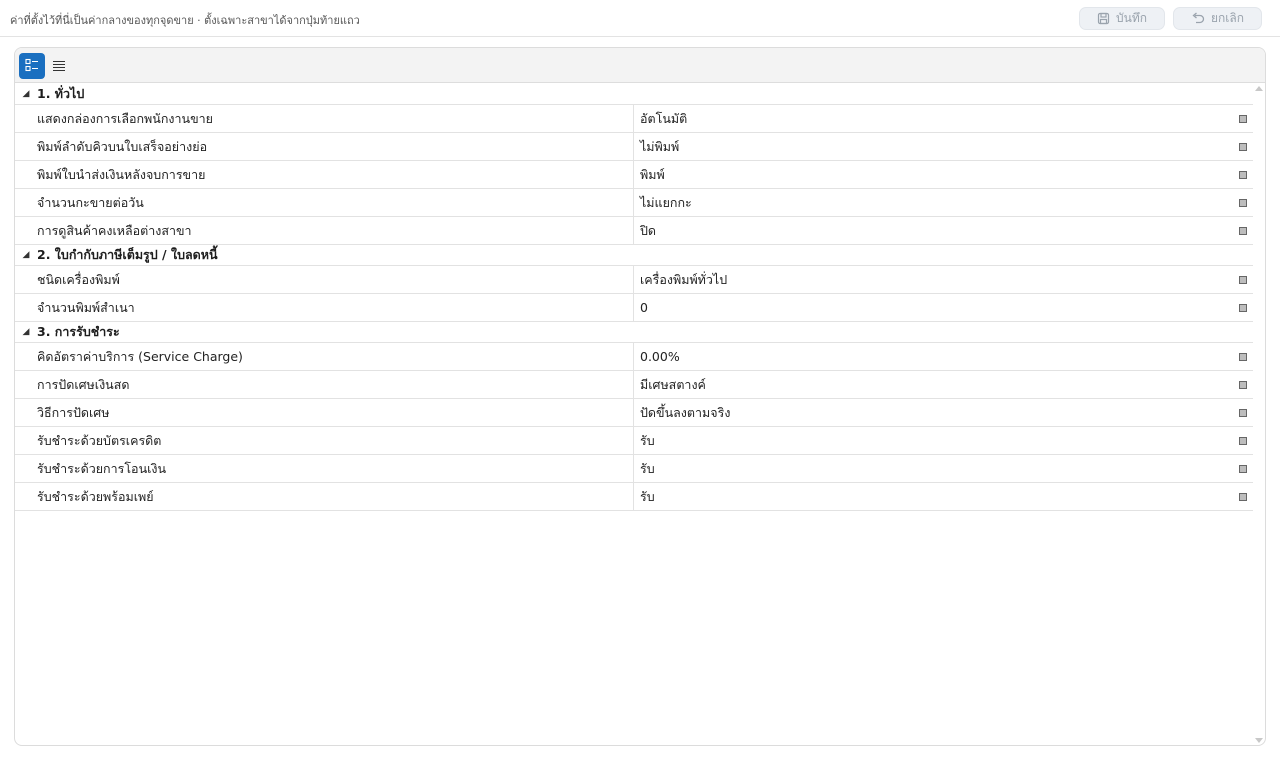  I want to click on property-value: ไม่พิมพ์, so click(943, 146).